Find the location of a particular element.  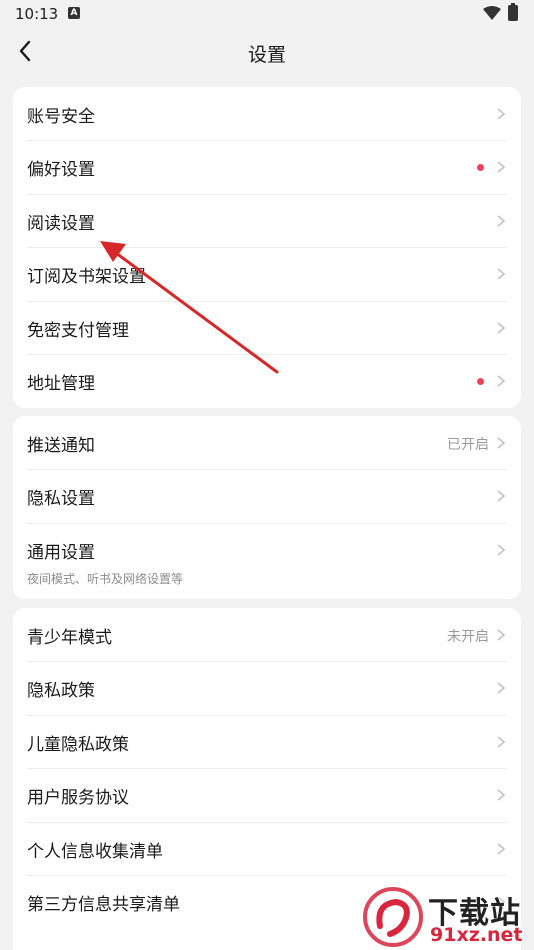

row-label: 账号安全 is located at coordinates (61, 117).